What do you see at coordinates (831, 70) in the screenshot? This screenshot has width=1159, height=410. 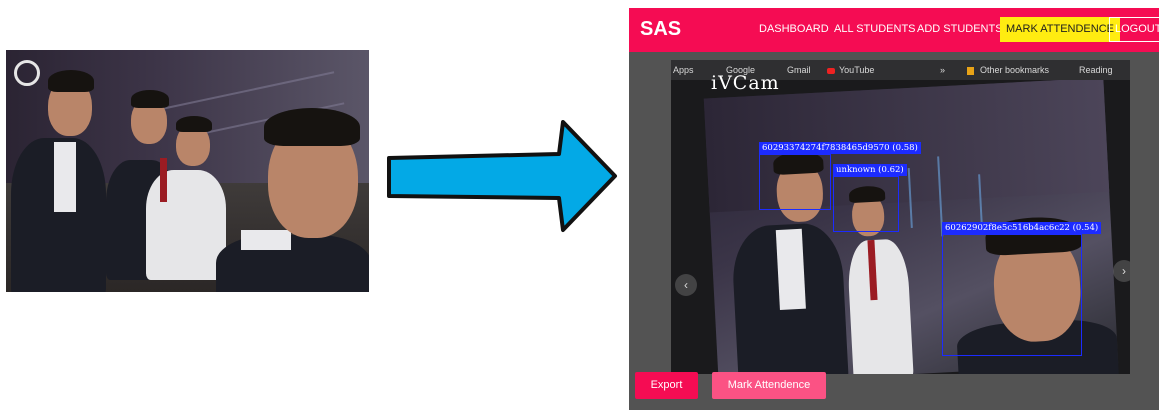 I see `youtube-icon` at bounding box center [831, 70].